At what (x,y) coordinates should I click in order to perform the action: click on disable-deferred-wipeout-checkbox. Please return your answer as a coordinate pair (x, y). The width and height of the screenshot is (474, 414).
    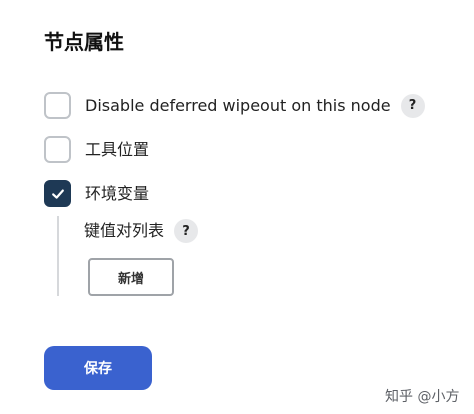
    Looking at the image, I should click on (57, 105).